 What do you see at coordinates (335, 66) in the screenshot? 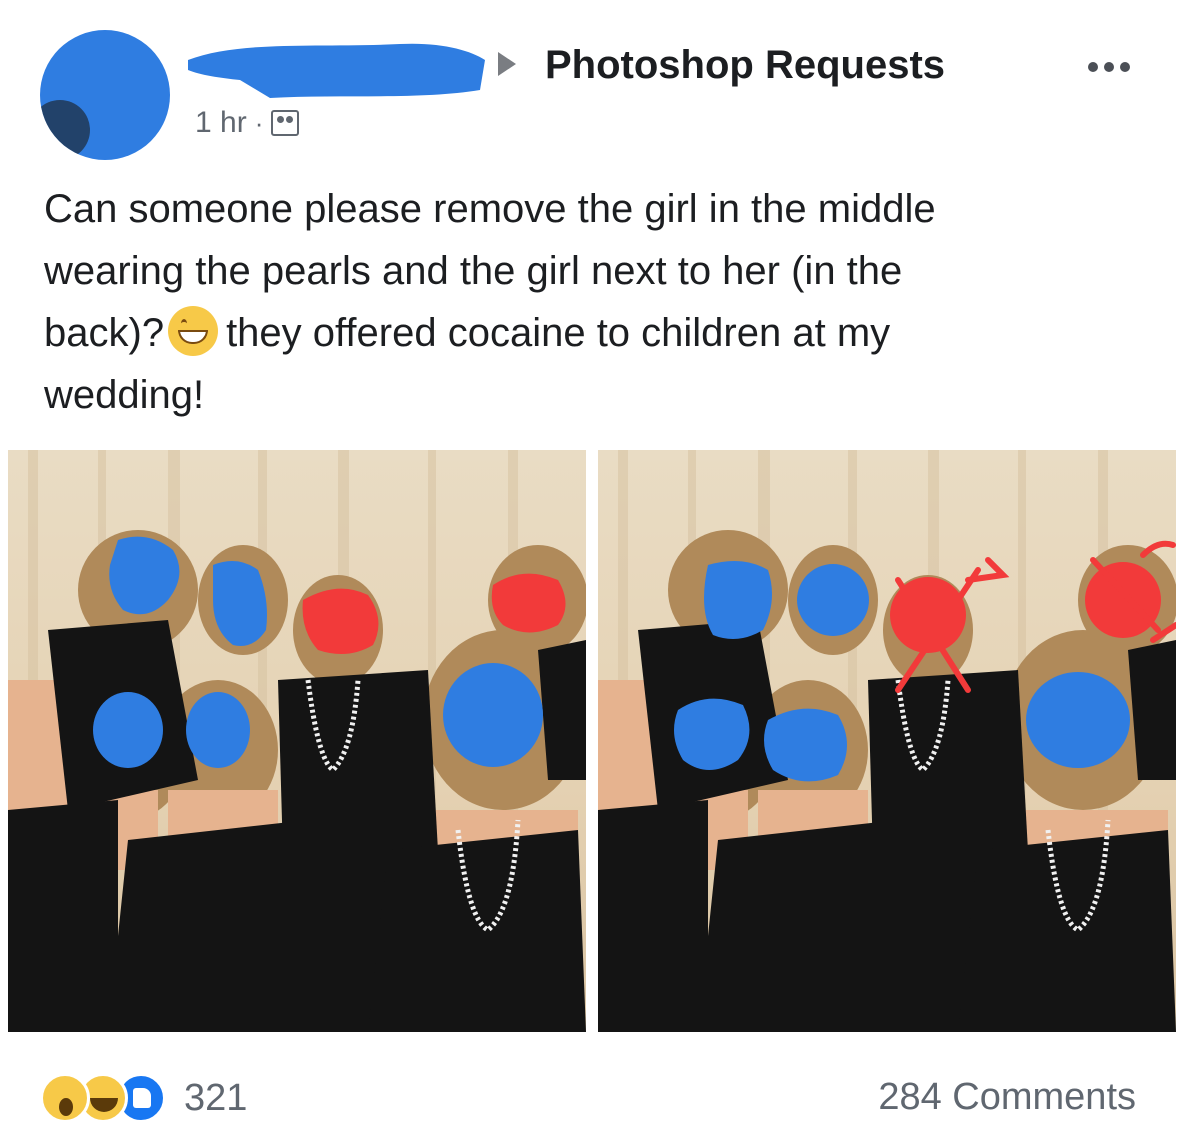
I see `redacted-author-name` at bounding box center [335, 66].